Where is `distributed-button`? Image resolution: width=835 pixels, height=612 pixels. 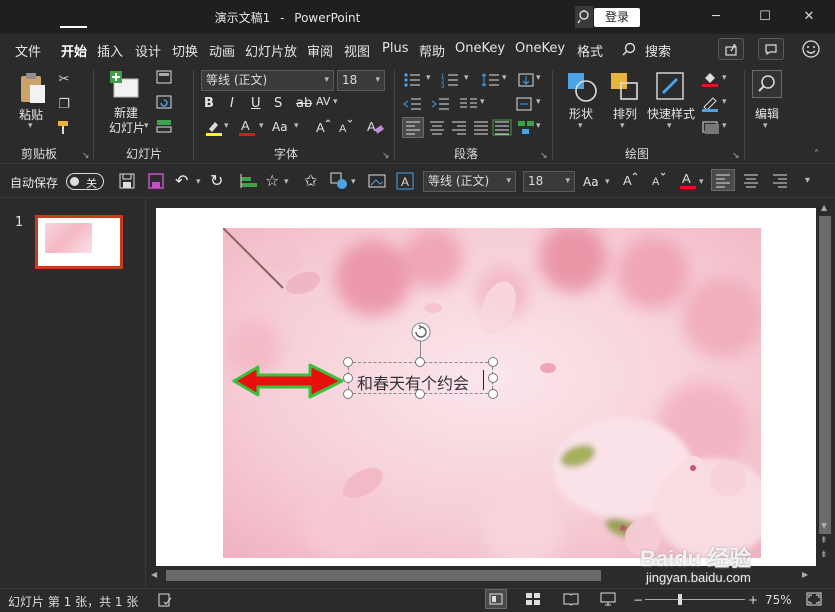
distributed-button is located at coordinates (502, 128).